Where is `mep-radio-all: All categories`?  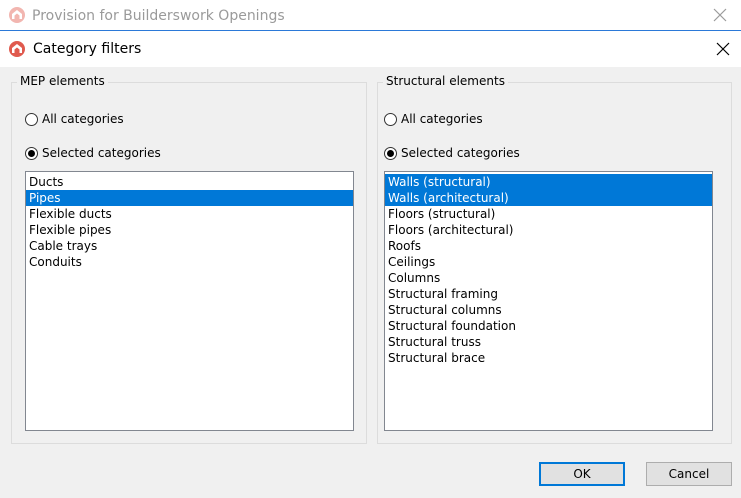 mep-radio-all: All categories is located at coordinates (74, 119).